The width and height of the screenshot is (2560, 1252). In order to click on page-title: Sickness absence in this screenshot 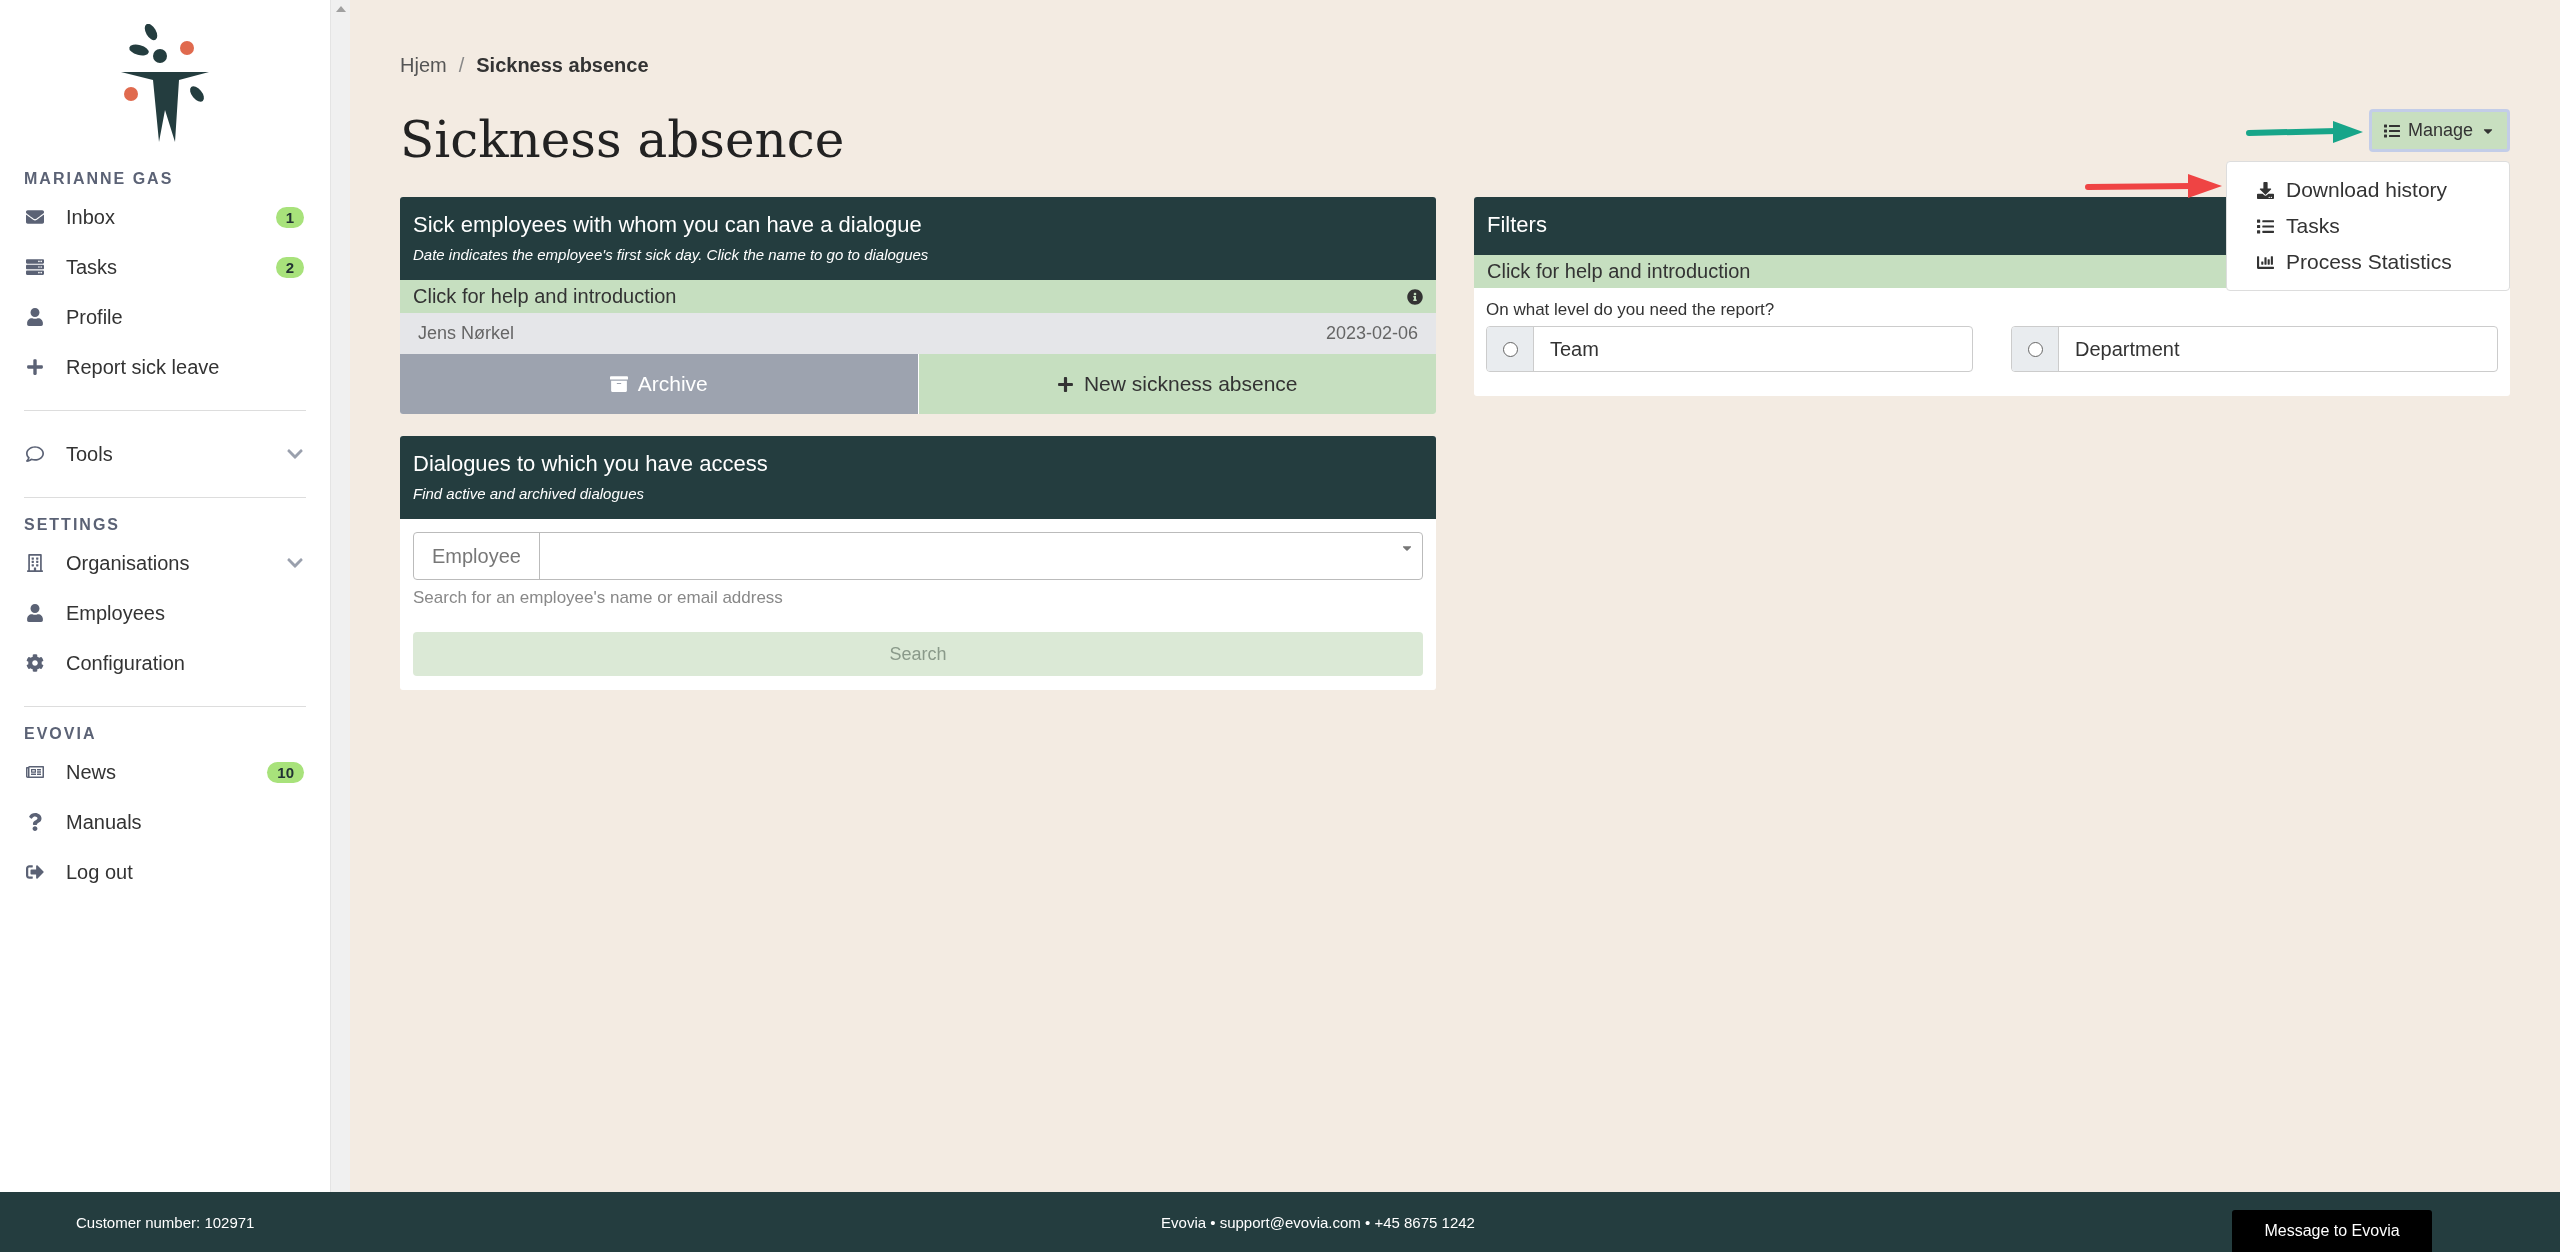, I will do `click(622, 140)`.